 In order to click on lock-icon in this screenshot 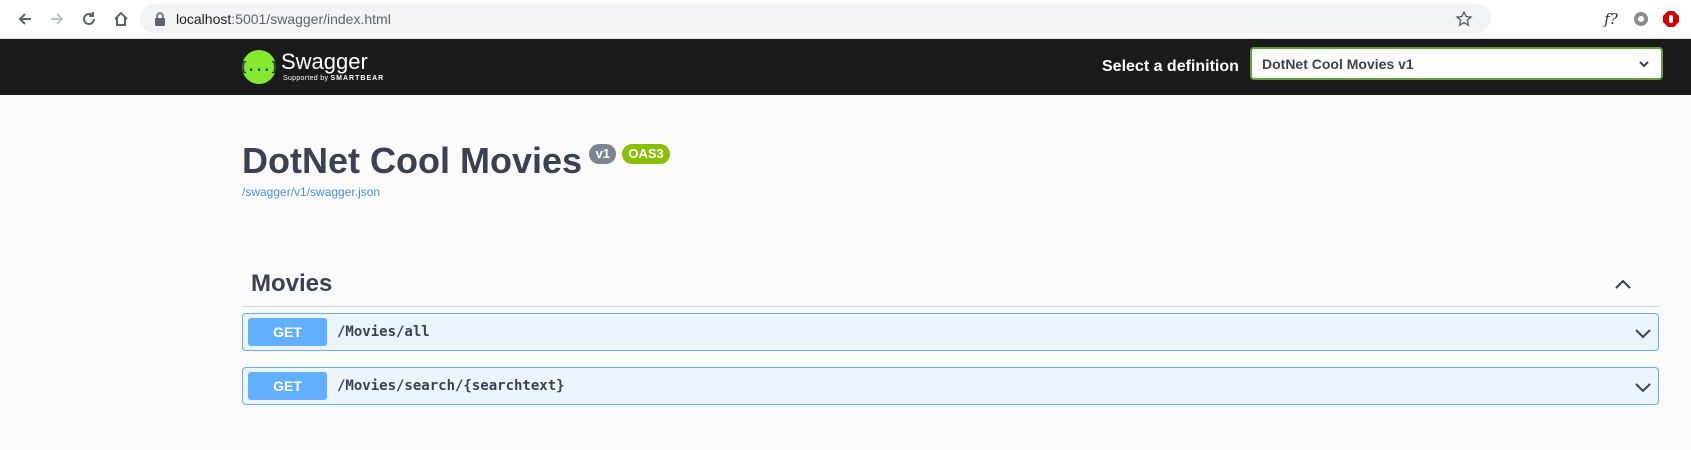, I will do `click(160, 18)`.